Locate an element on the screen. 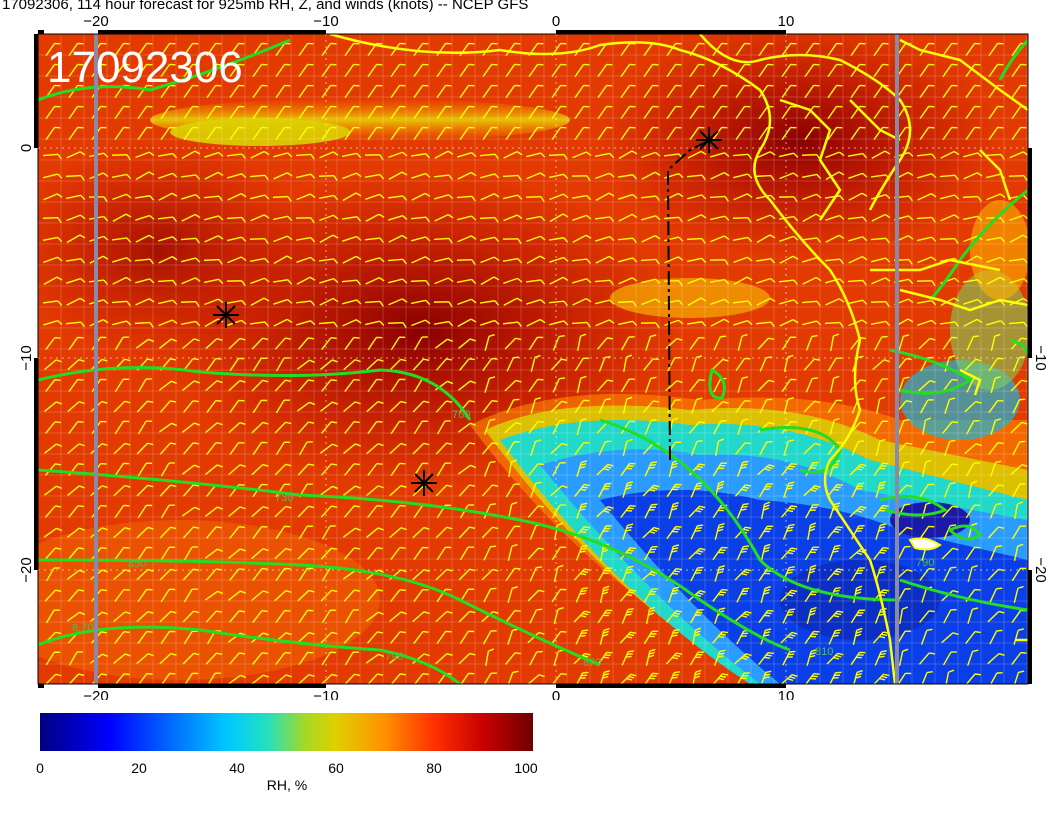 The width and height of the screenshot is (1056, 816). colorbar-label-60: 60 is located at coordinates (336, 768).